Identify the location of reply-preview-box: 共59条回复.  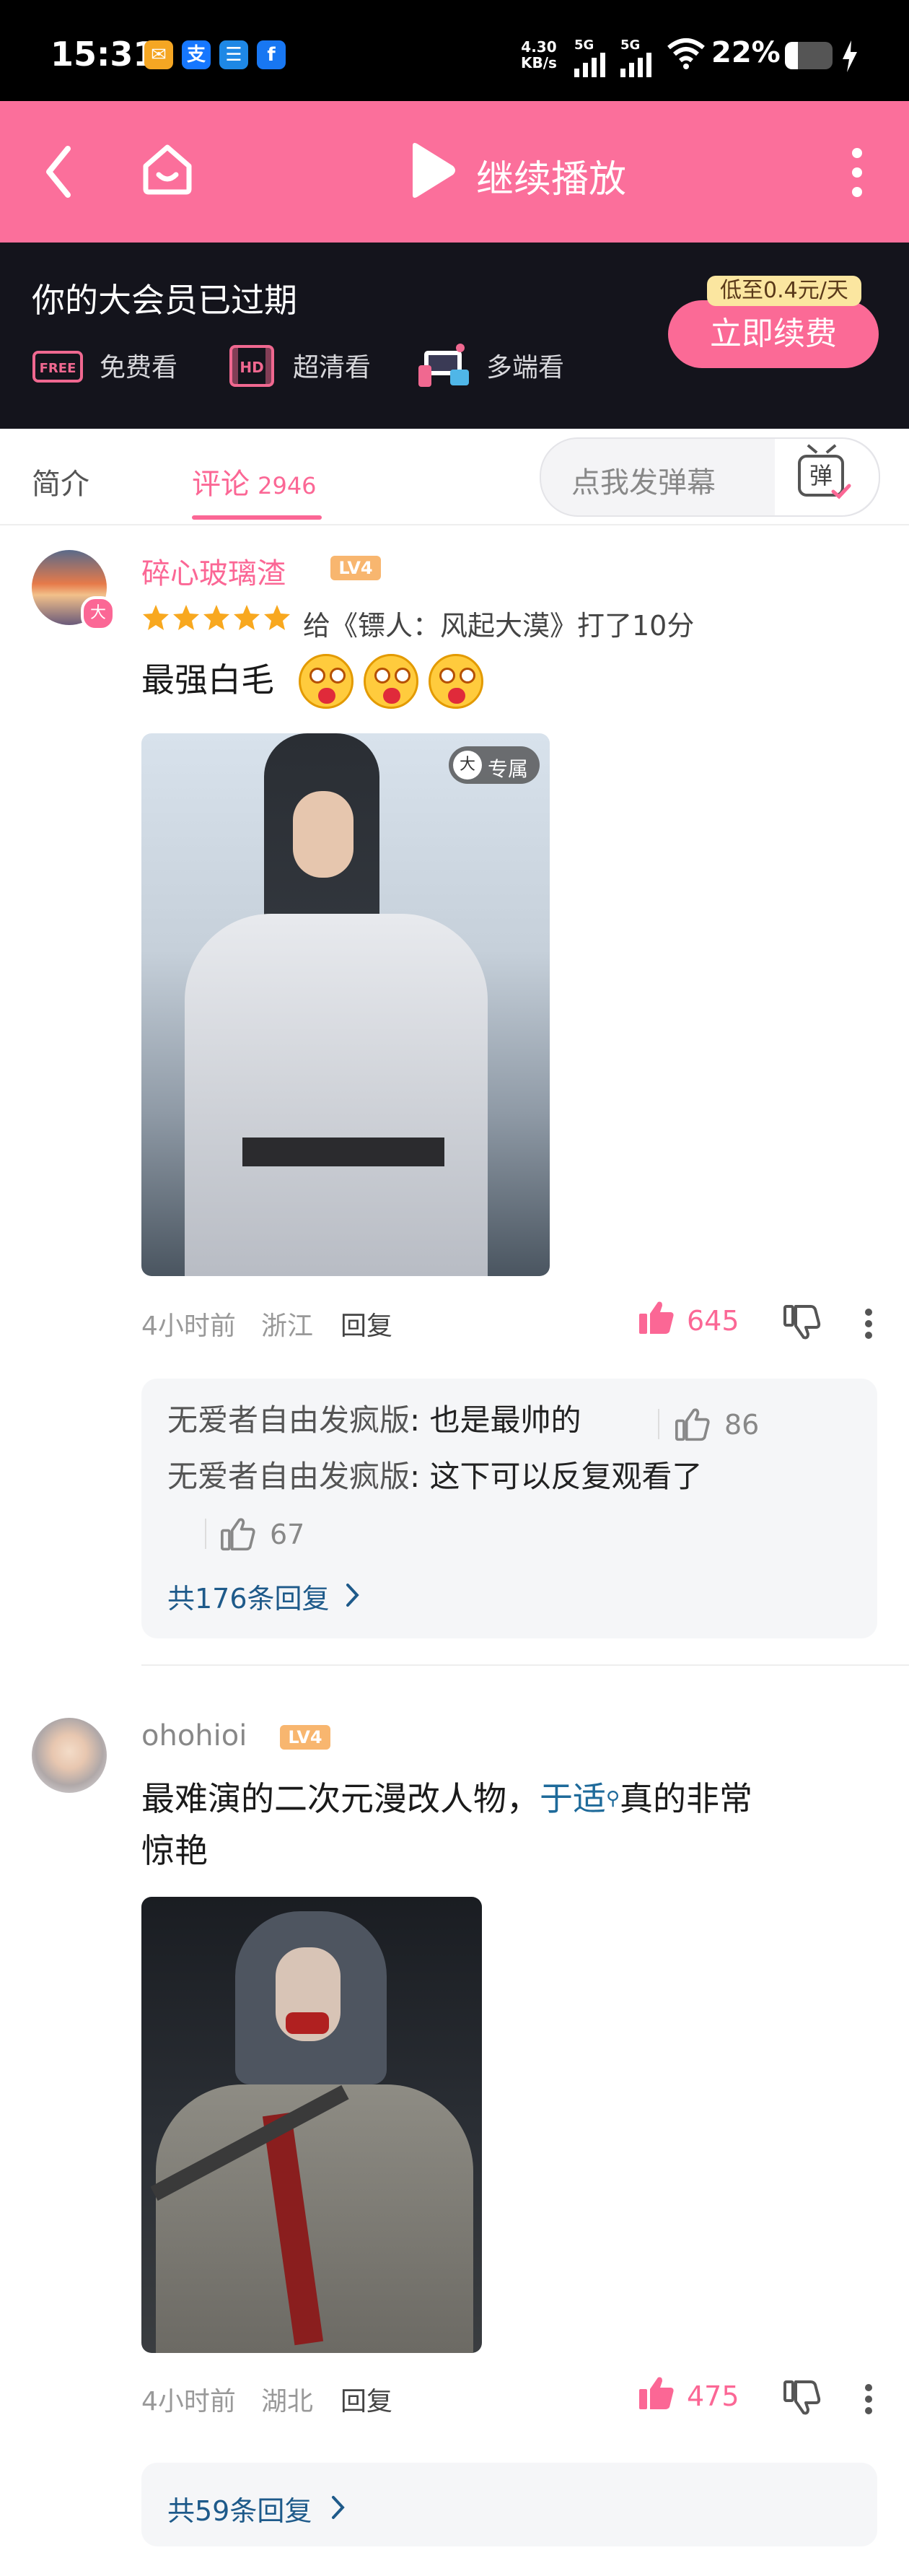
(509, 2504).